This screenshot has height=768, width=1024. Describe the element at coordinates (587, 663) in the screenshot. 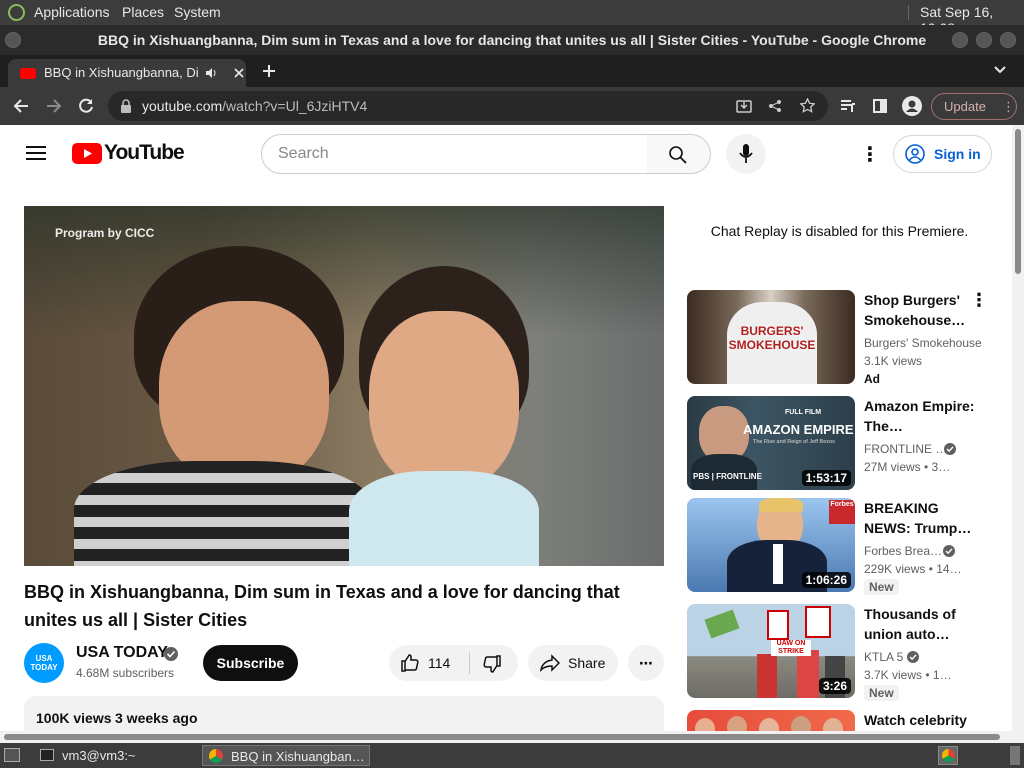

I see `share-label: Share` at that location.